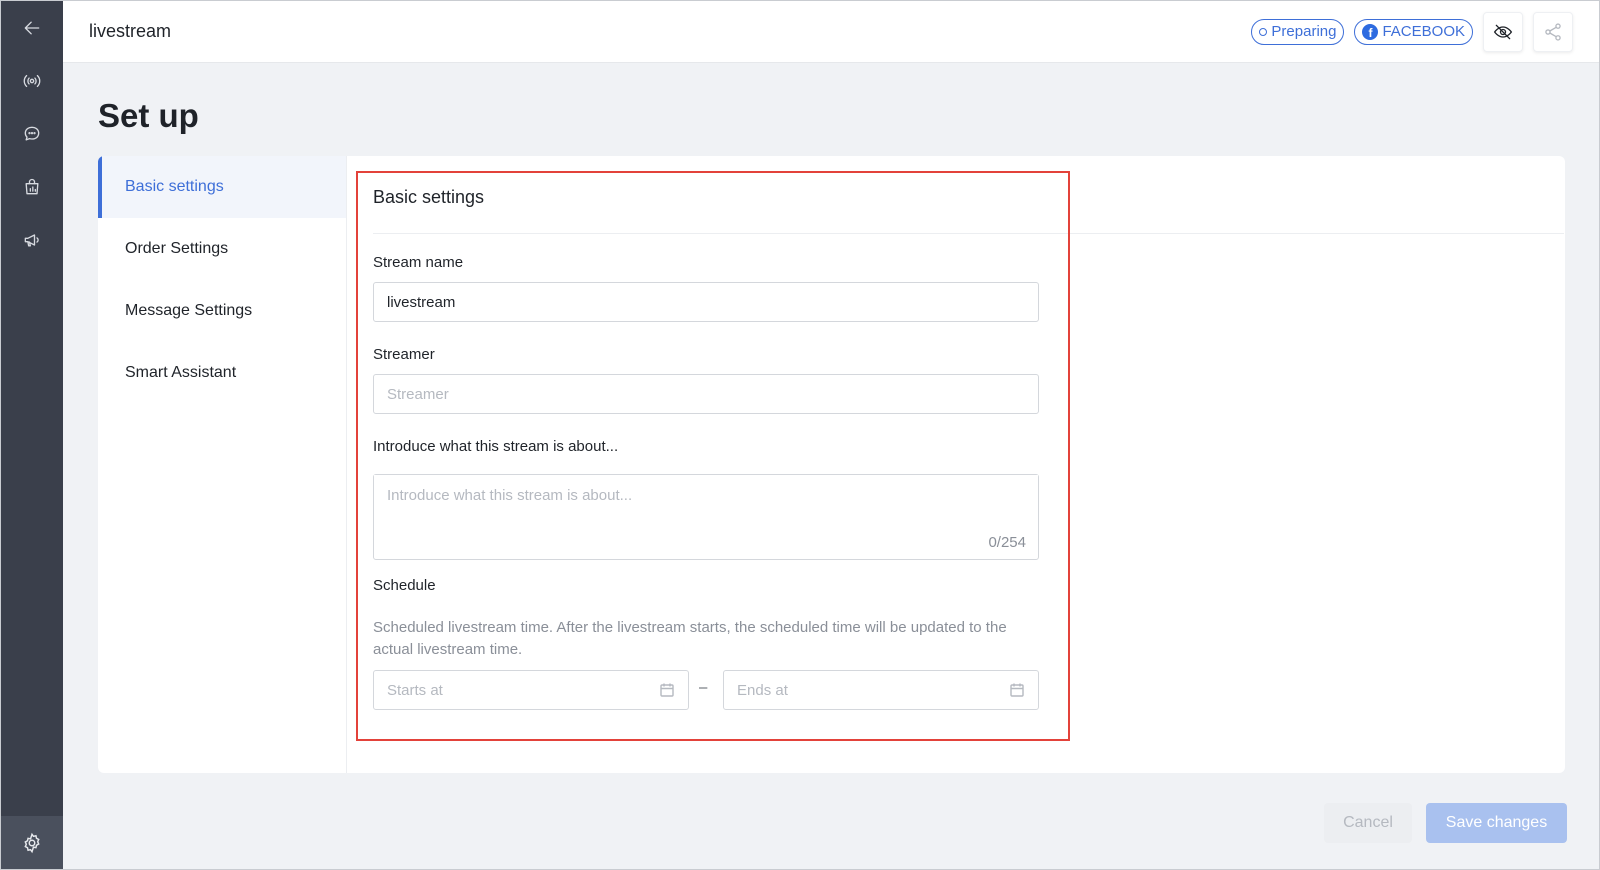  I want to click on back-button, so click(32, 27).